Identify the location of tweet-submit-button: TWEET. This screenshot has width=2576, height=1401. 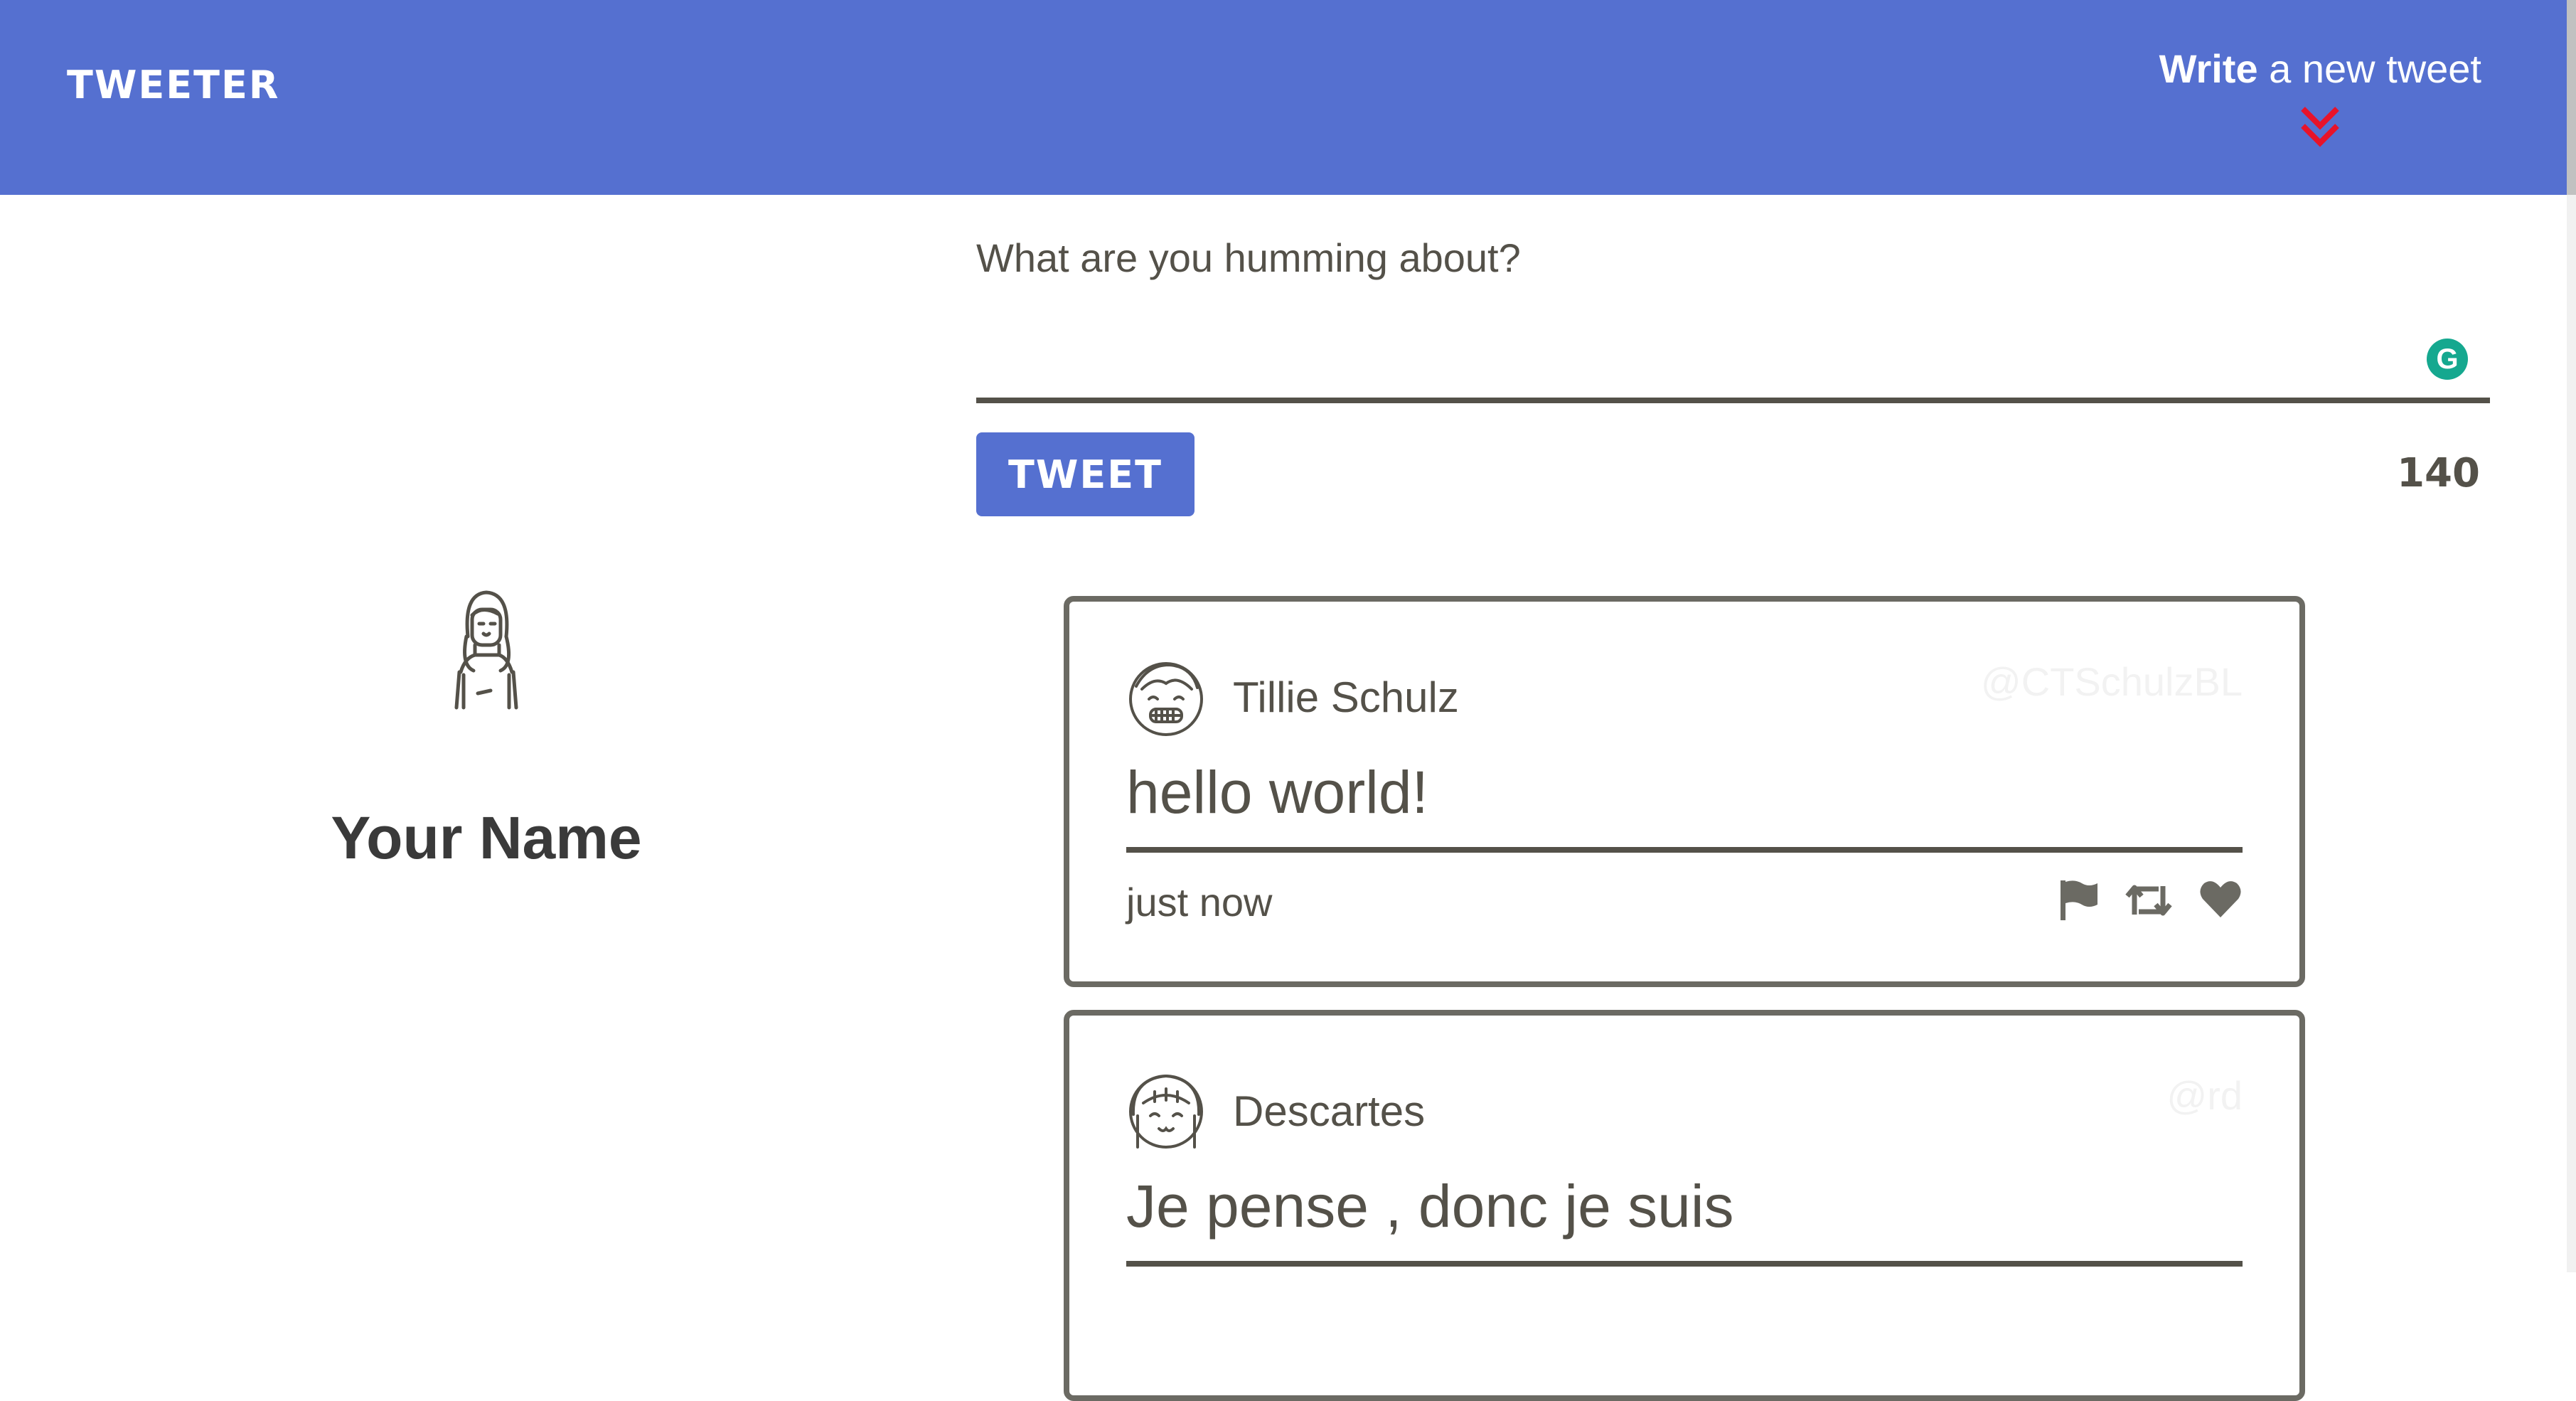
(1085, 474).